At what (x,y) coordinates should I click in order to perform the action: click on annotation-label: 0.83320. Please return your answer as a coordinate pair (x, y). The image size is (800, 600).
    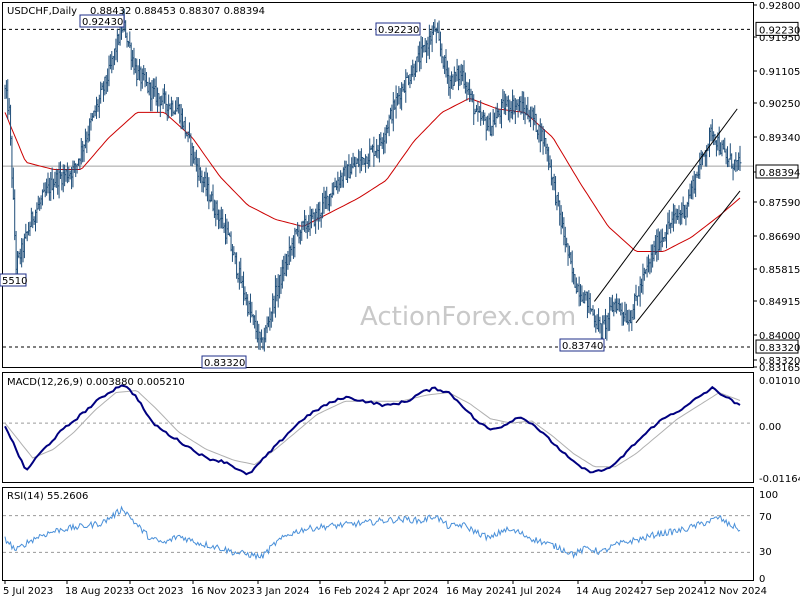
    Looking at the image, I should click on (224, 362).